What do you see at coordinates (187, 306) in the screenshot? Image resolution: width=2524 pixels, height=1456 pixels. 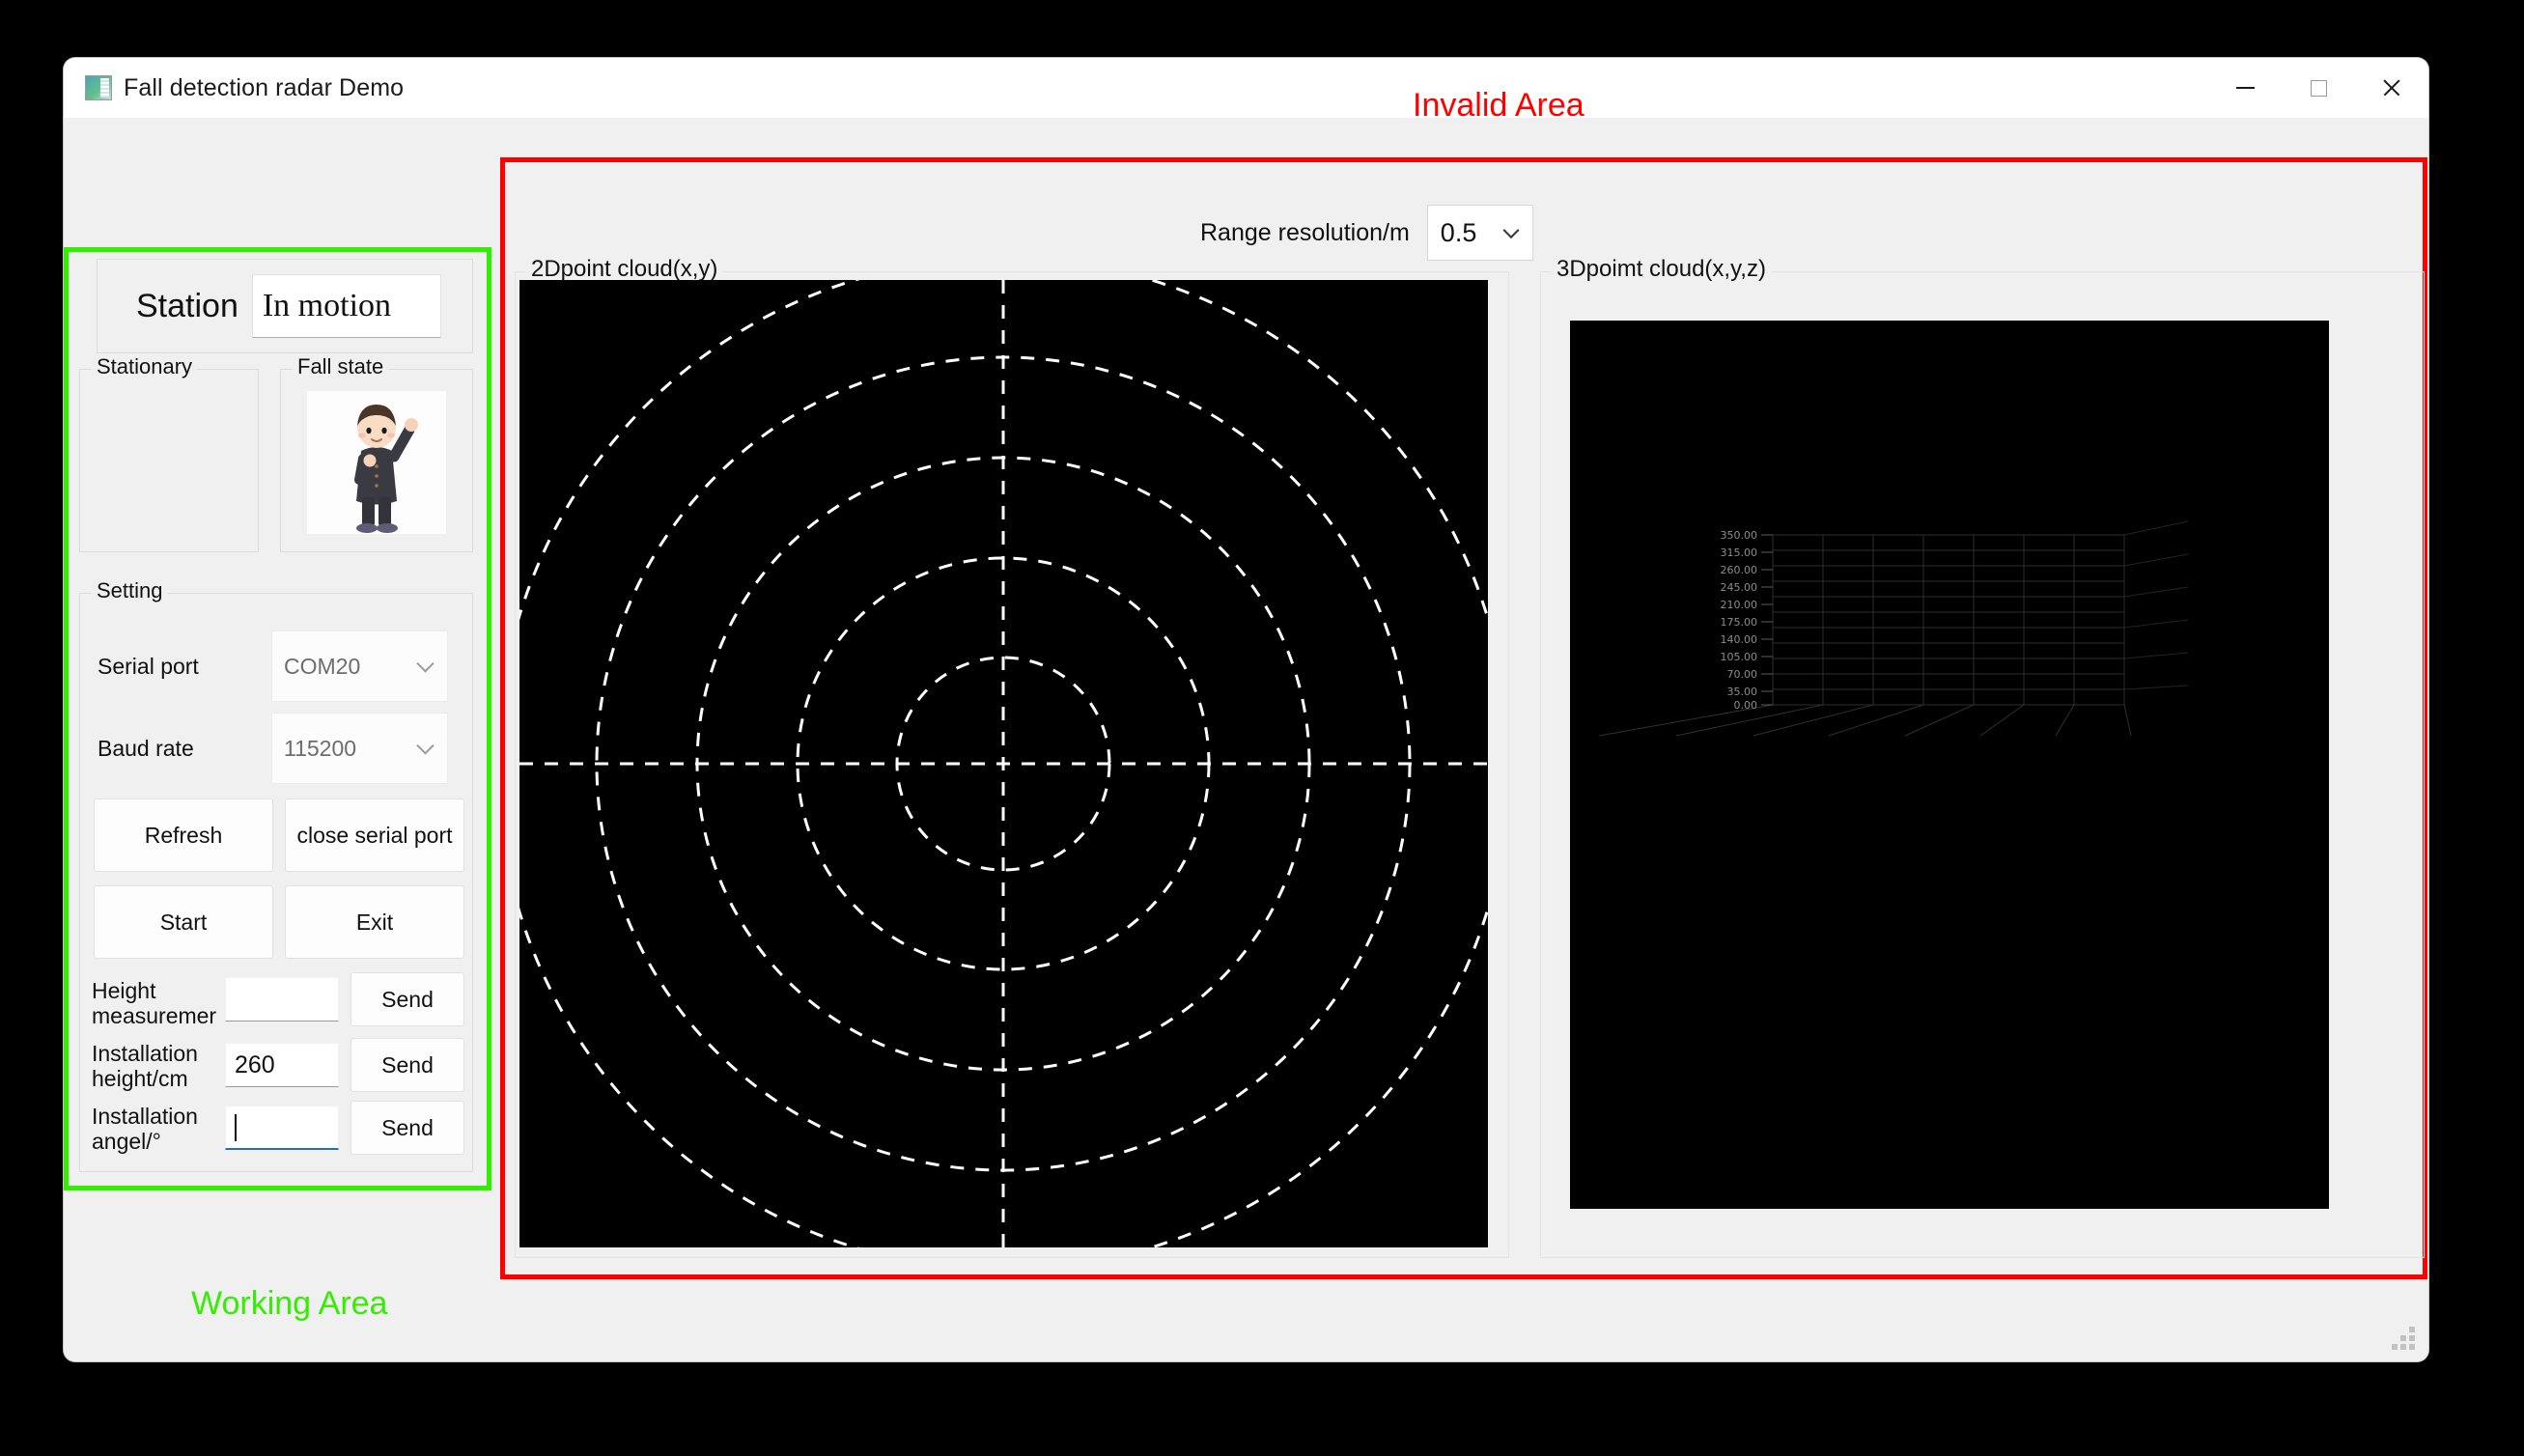 I see `station-label: Station` at bounding box center [187, 306].